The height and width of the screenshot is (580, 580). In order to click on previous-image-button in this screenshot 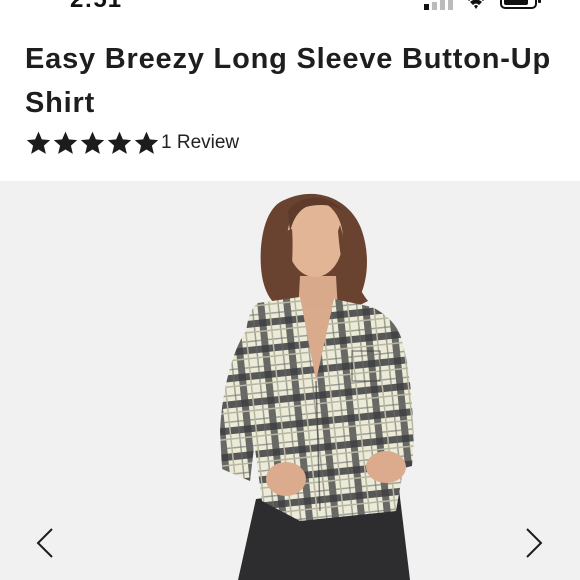, I will do `click(45, 543)`.